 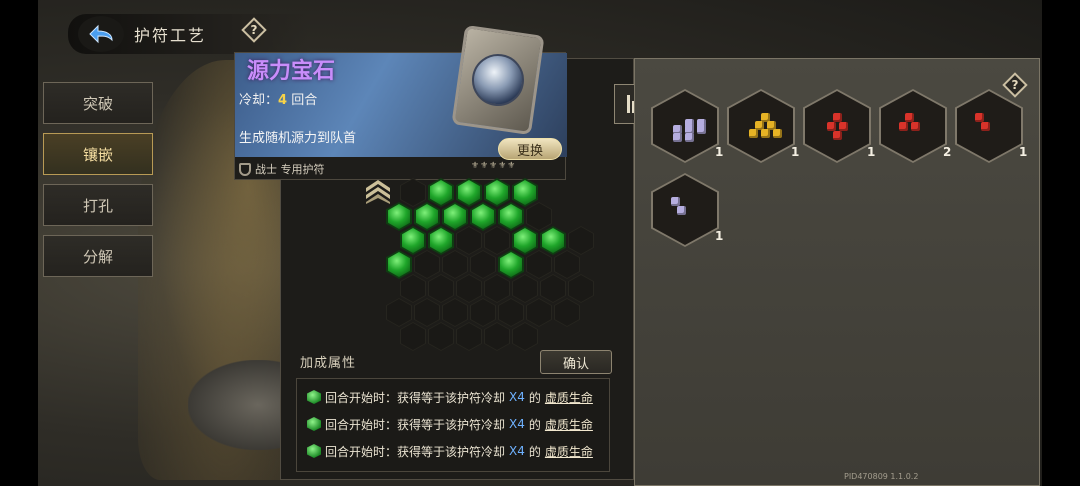 What do you see at coordinates (530, 149) in the screenshot?
I see `swap-button: 更换` at bounding box center [530, 149].